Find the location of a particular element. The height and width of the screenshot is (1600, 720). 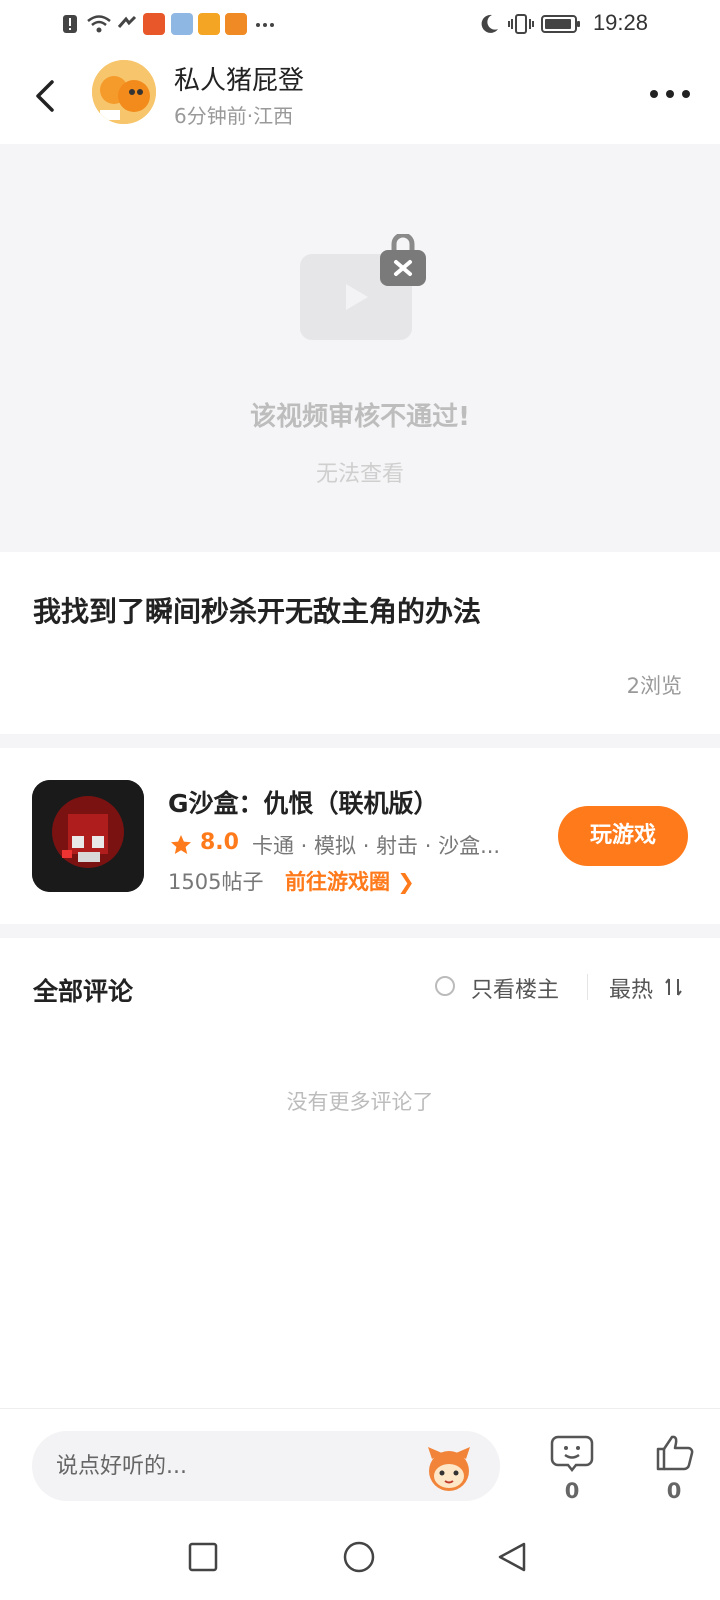

back-button is located at coordinates (46, 96).